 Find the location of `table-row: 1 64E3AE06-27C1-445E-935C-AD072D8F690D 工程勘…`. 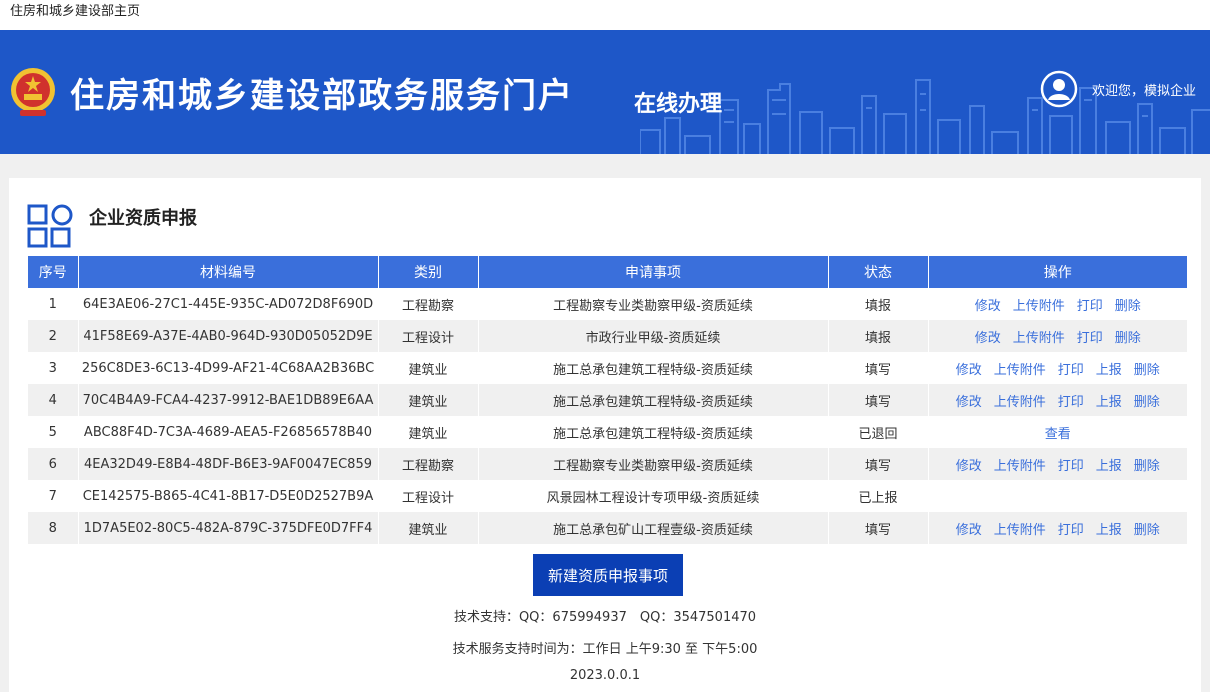

table-row: 1 64E3AE06-27C1-445E-935C-AD072D8F690D 工程勘… is located at coordinates (607, 304).